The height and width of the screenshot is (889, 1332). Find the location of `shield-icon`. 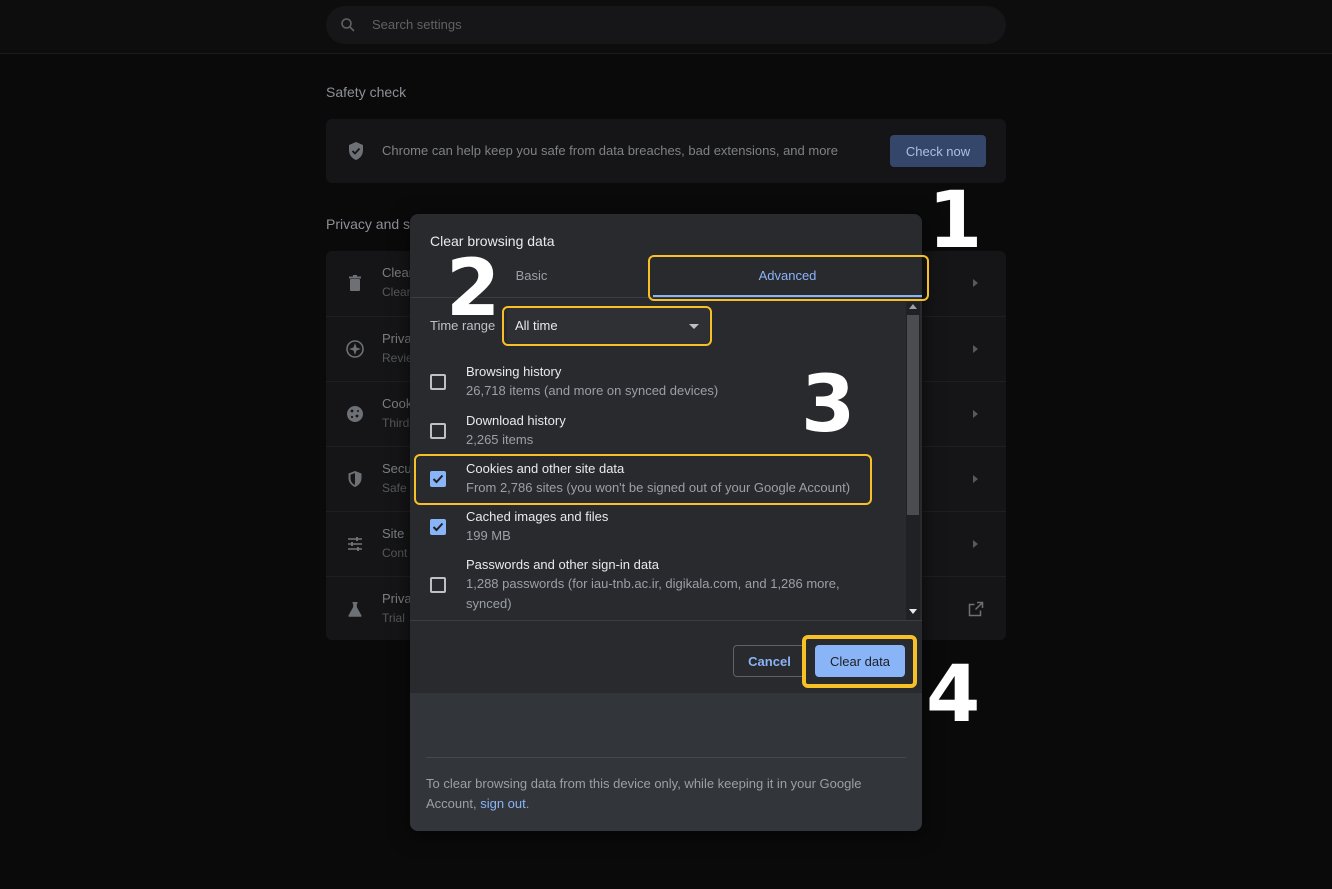

shield-icon is located at coordinates (355, 479).